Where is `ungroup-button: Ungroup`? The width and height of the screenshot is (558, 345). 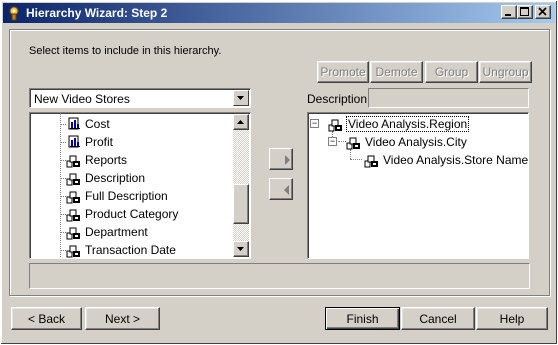
ungroup-button: Ungroup is located at coordinates (505, 72).